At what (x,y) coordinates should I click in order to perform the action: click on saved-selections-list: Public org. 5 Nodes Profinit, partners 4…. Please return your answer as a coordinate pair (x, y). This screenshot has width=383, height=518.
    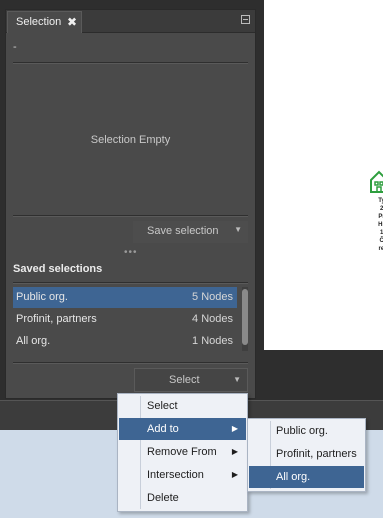
    Looking at the image, I should click on (130, 321).